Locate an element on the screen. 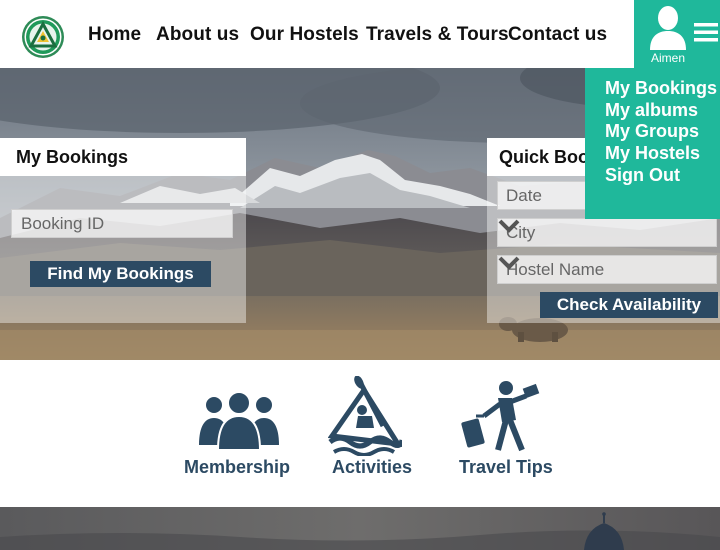  nav-travels-link: Travels & Tours is located at coordinates (437, 35).